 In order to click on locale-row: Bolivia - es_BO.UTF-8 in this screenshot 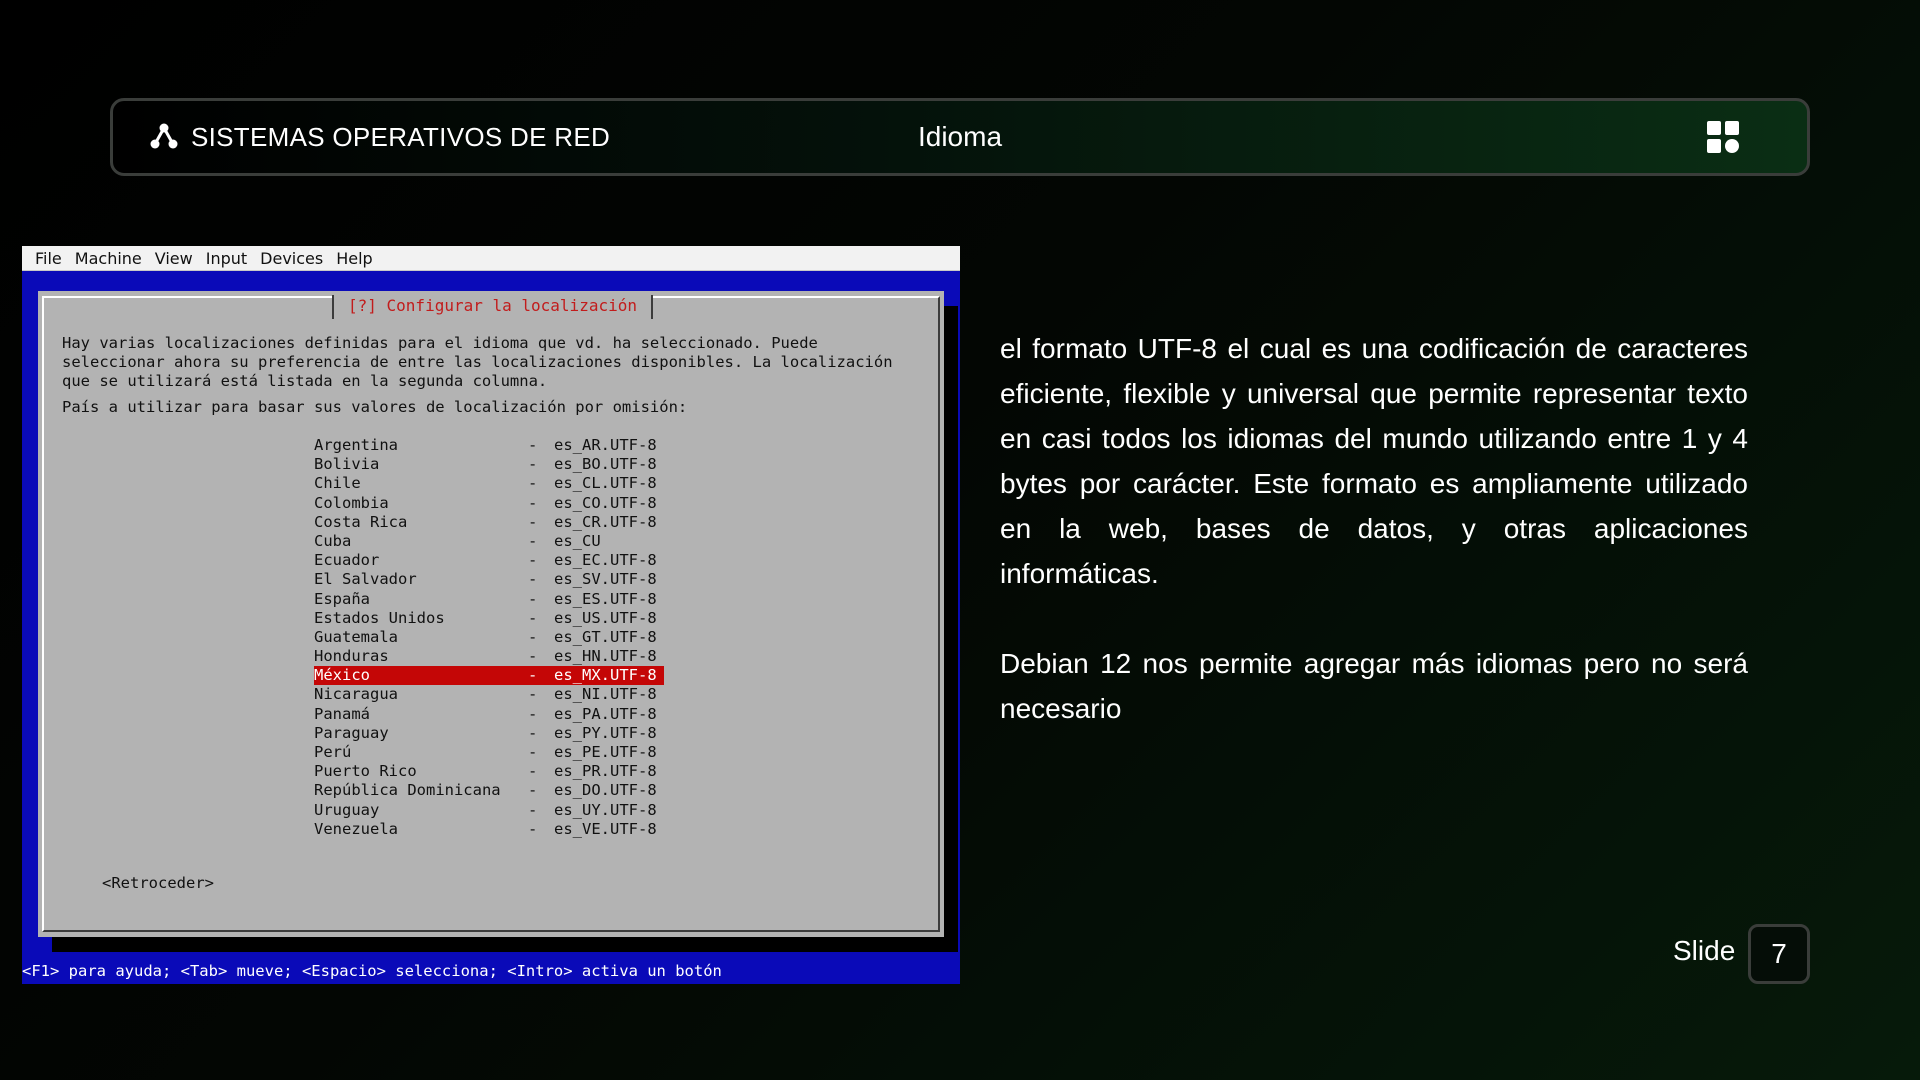, I will do `click(489, 464)`.